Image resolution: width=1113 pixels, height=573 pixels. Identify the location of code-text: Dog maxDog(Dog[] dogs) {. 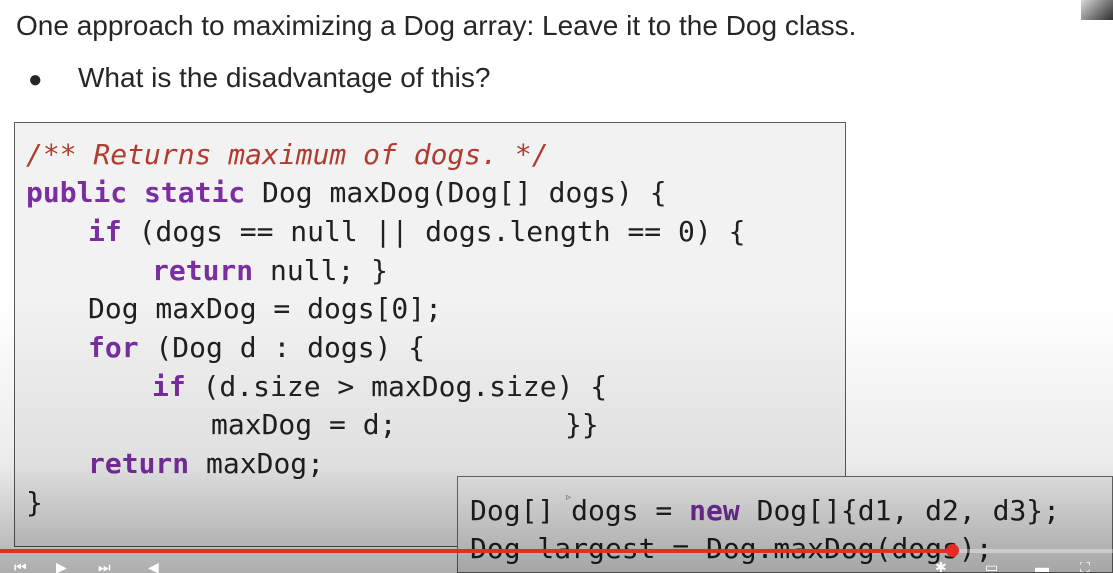
(456, 192).